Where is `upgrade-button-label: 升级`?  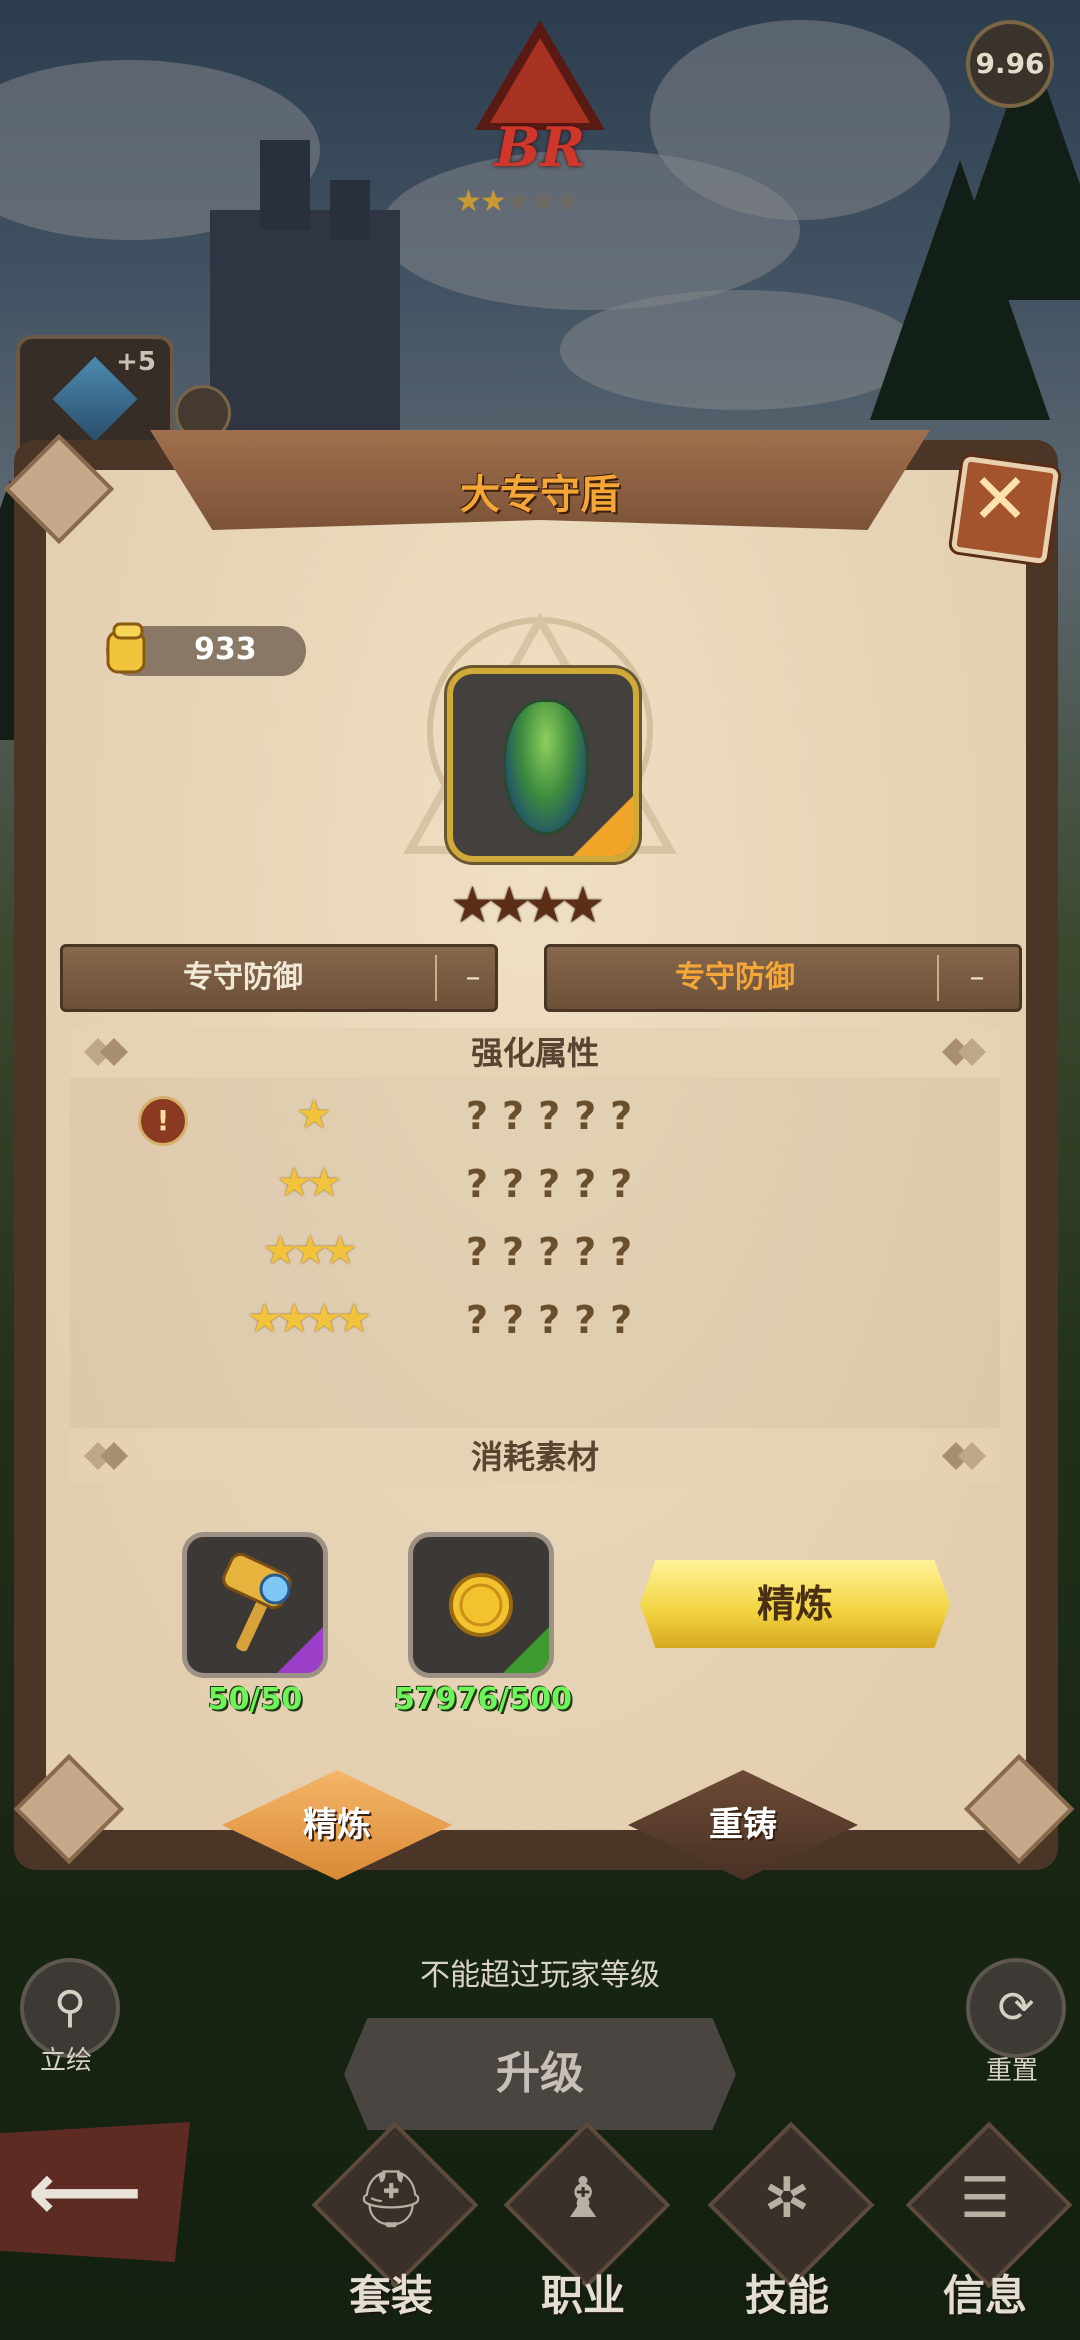 upgrade-button-label: 升级 is located at coordinates (540, 2073).